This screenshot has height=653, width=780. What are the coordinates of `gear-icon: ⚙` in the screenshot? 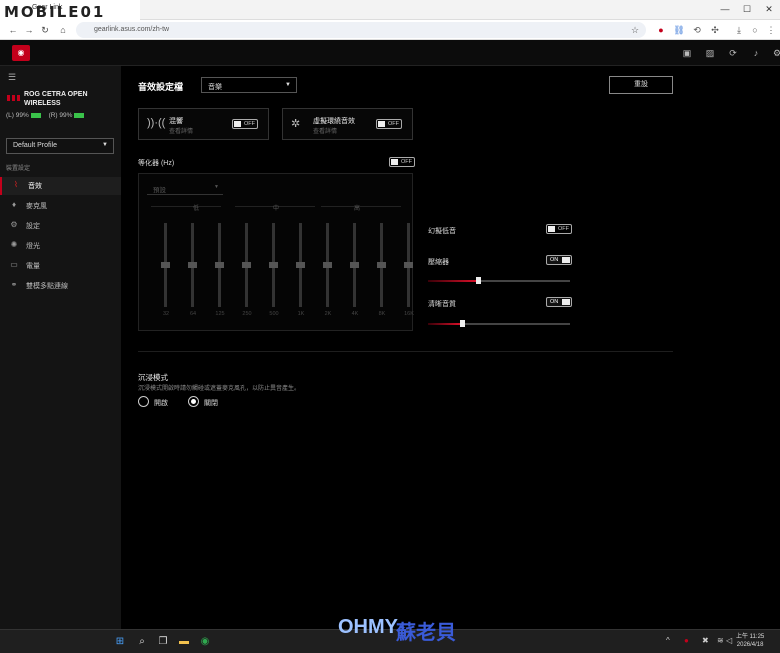 It's located at (14, 224).